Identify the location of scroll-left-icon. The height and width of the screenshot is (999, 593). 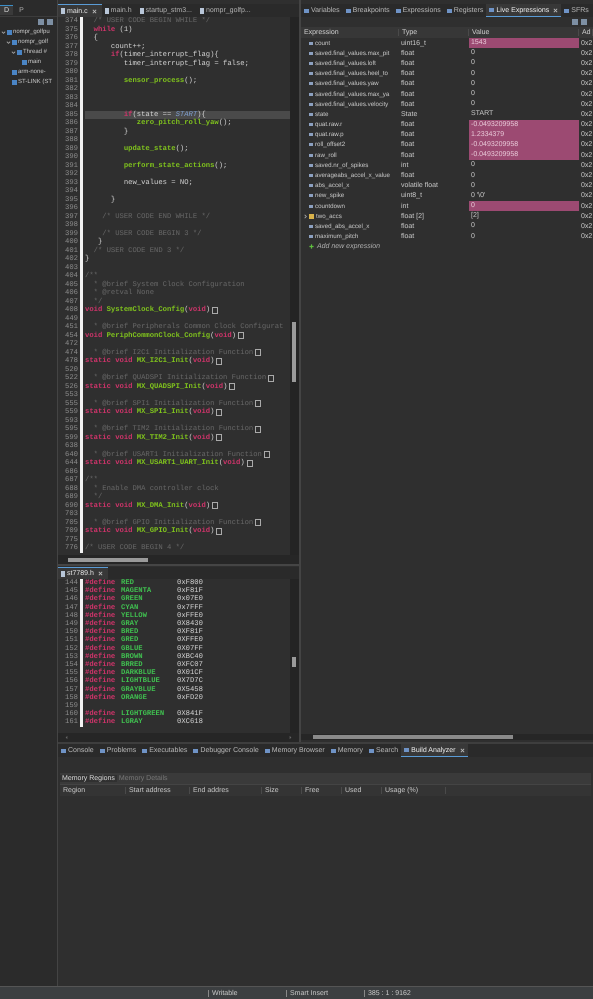
(66, 737).